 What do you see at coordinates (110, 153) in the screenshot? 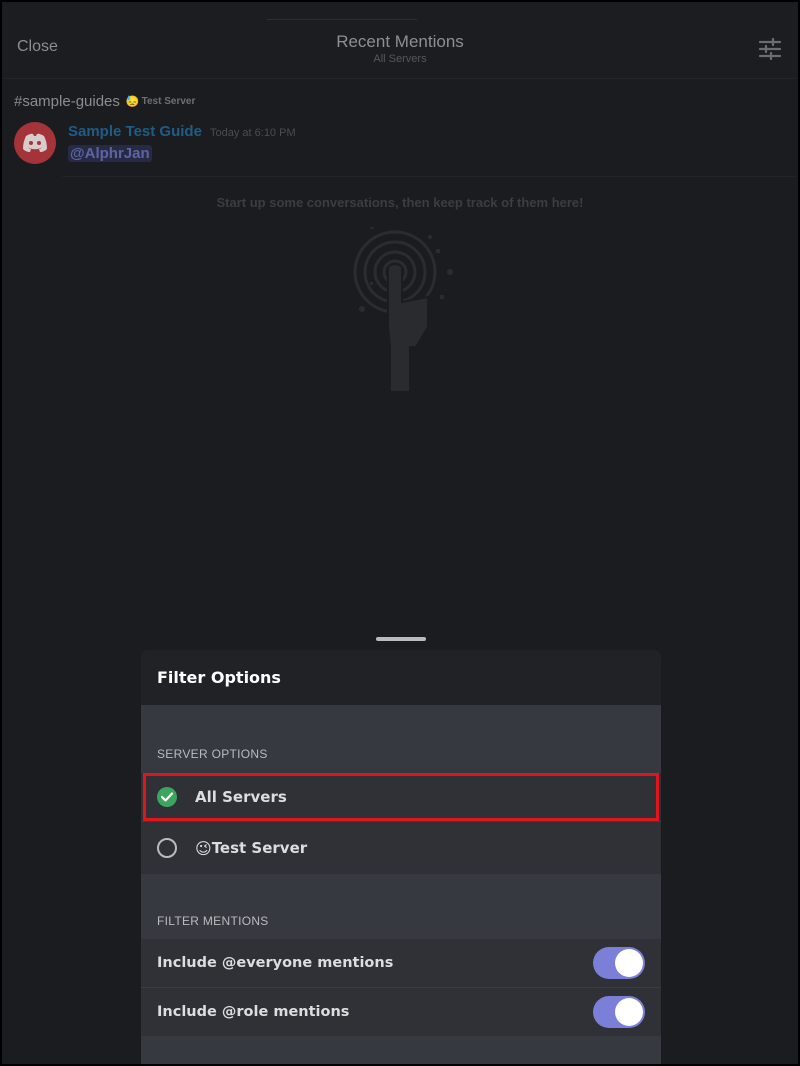
I see `user-mention: @AlphrJan` at bounding box center [110, 153].